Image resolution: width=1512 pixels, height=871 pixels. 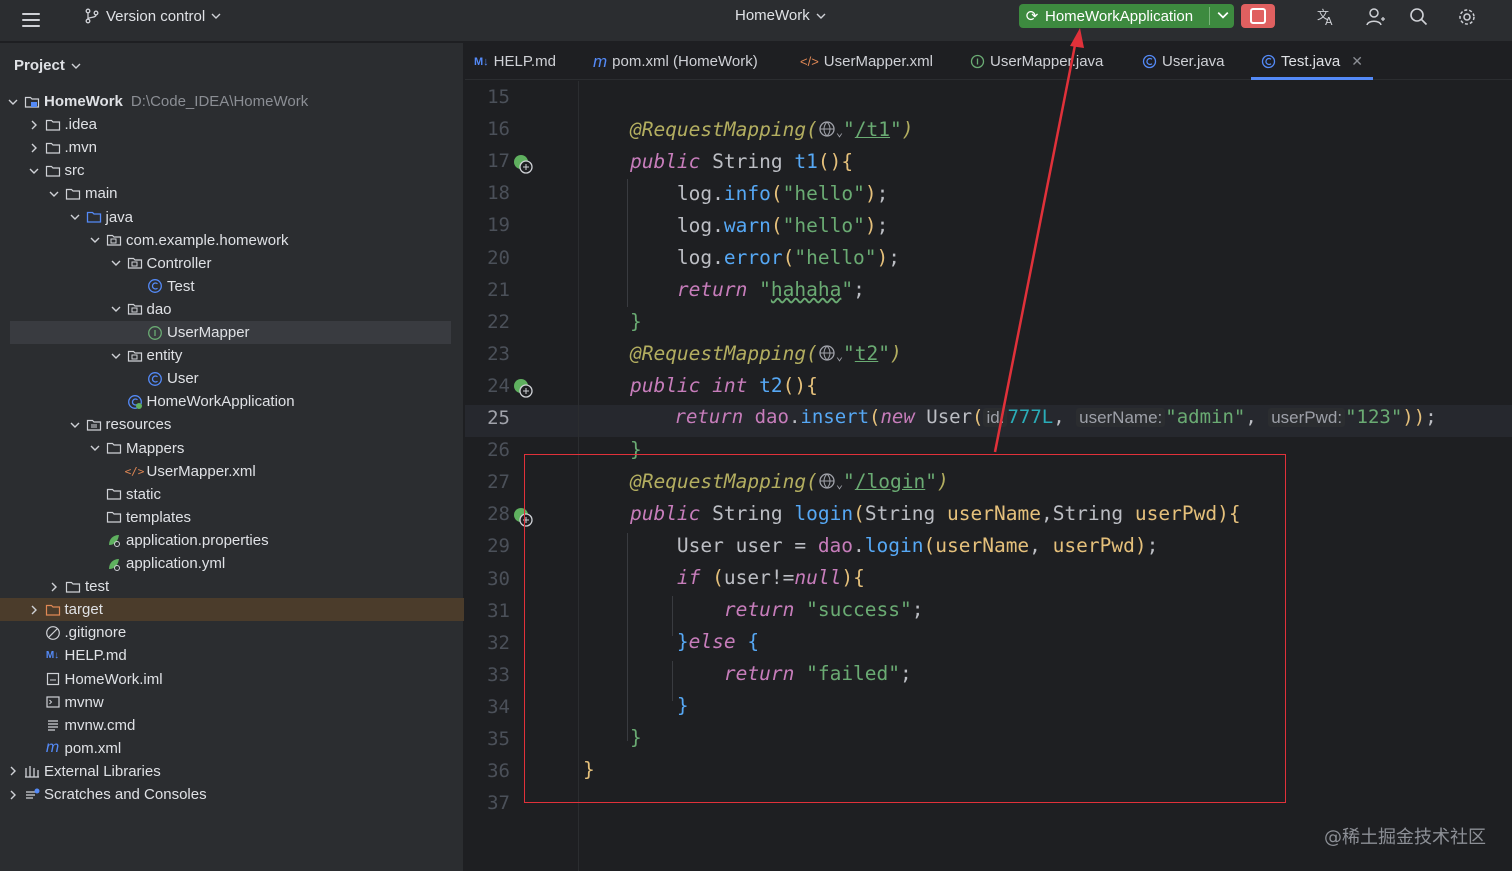 What do you see at coordinates (498, 450) in the screenshot?
I see `line-number: 26` at bounding box center [498, 450].